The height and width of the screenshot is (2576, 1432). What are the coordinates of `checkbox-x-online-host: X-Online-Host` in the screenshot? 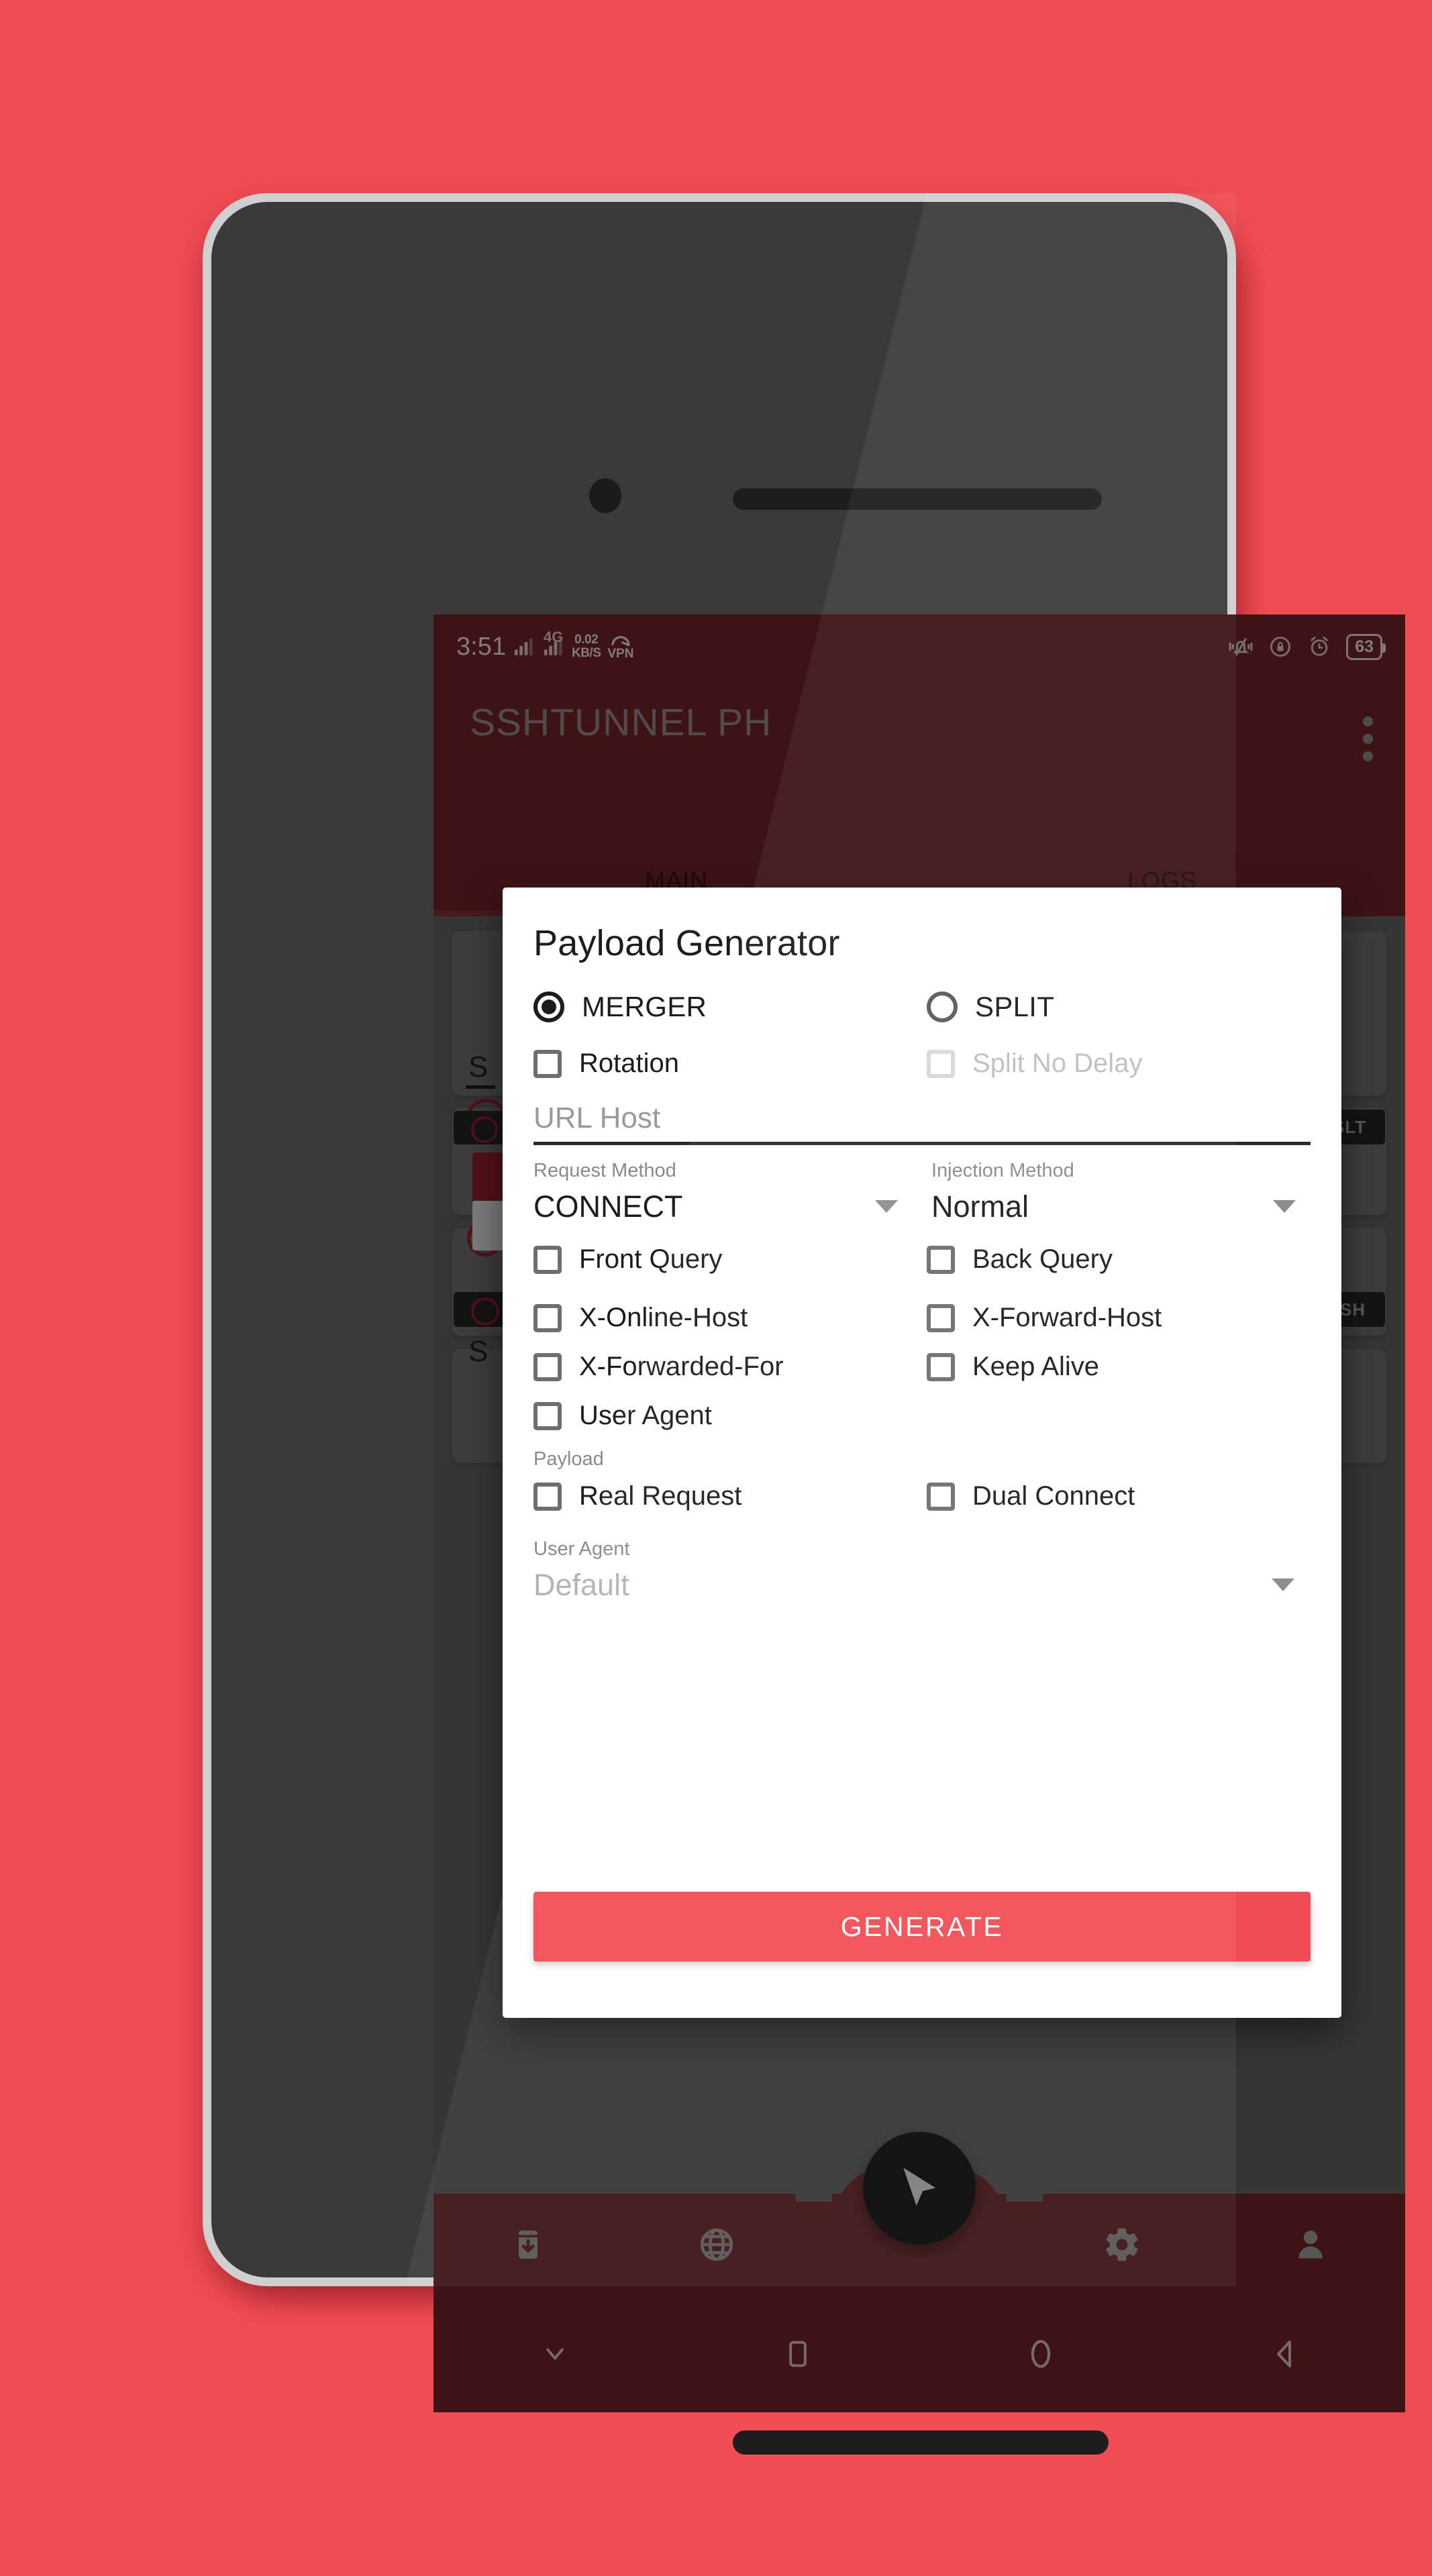 It's located at (725, 1318).